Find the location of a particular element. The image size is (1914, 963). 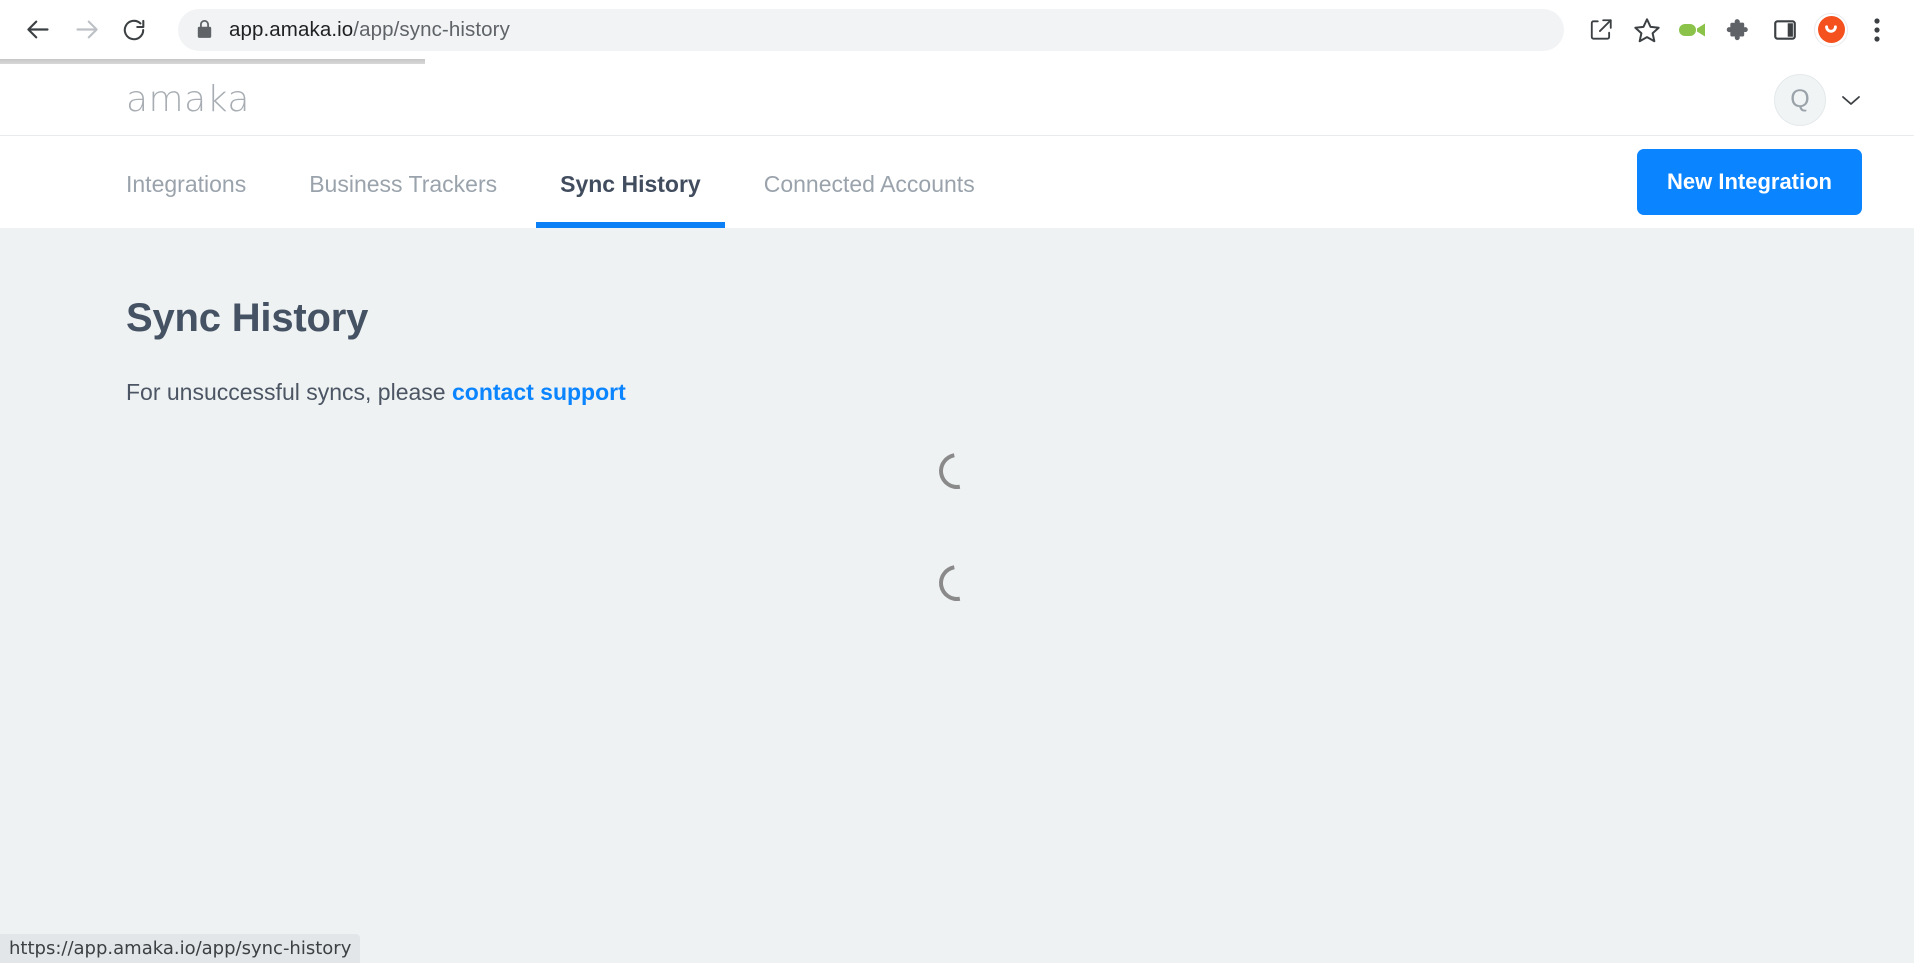

status-bar-url: https://app.amaka.io/app/sync-history is located at coordinates (180, 948).